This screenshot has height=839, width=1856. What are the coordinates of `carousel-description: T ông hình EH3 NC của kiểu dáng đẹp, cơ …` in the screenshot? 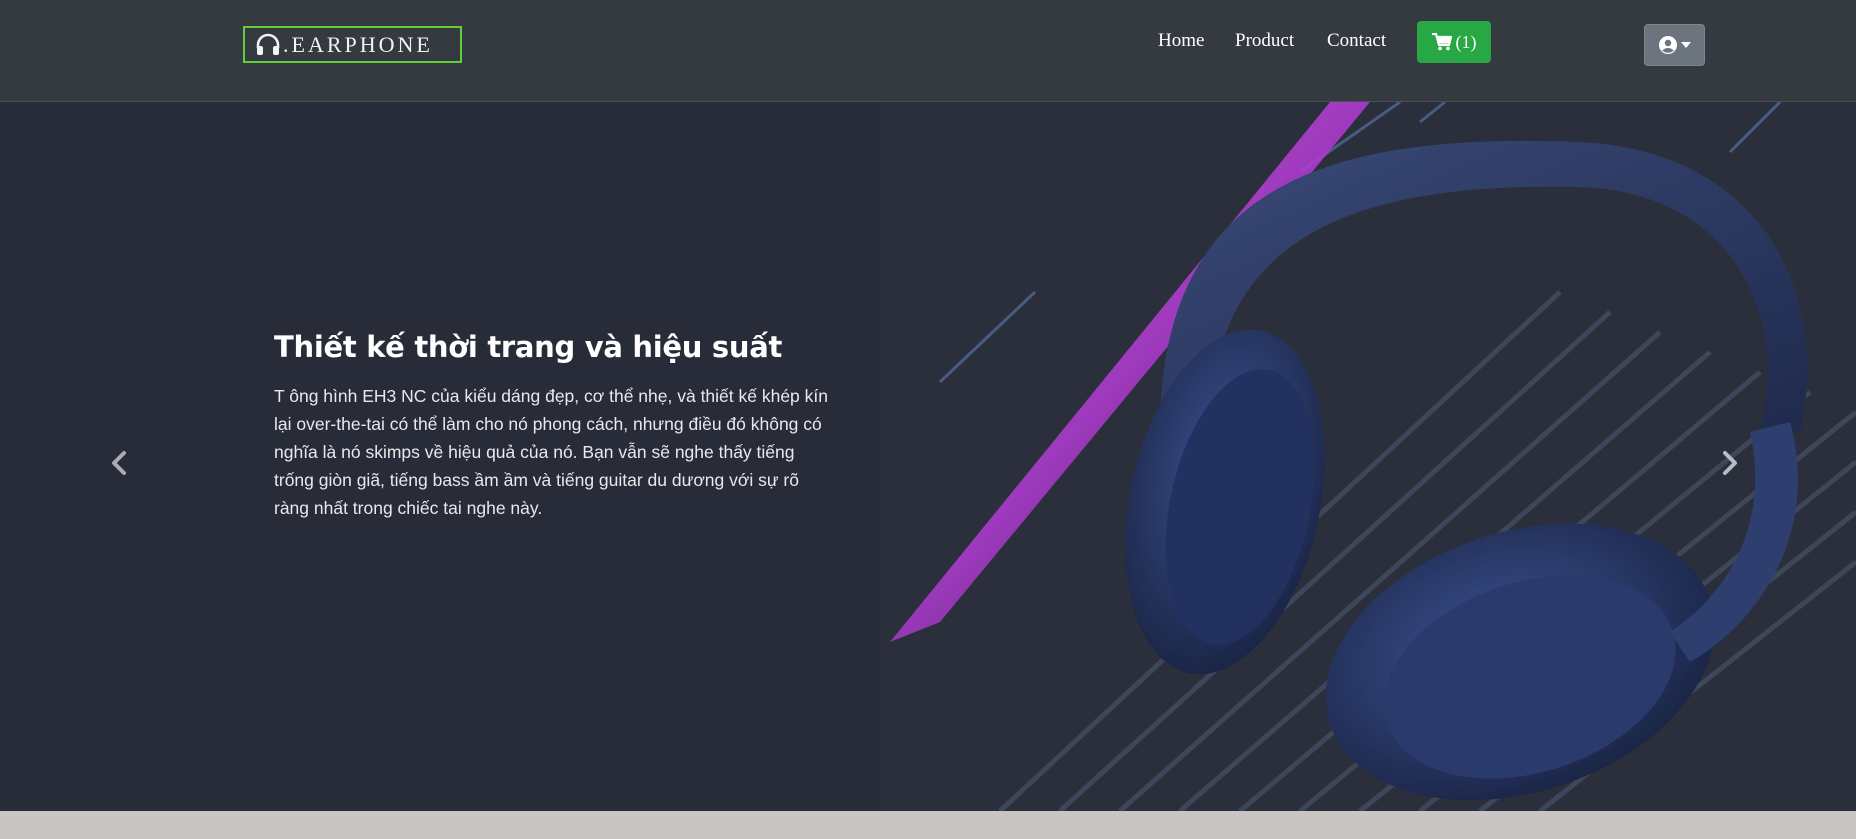 It's located at (551, 452).